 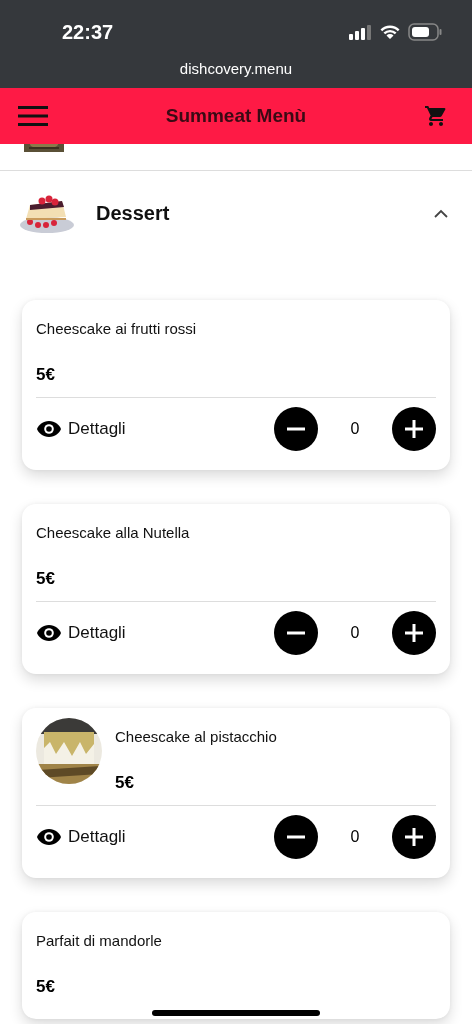 What do you see at coordinates (116, 328) in the screenshot?
I see `dish-name: Cheescake ai frutti rossi` at bounding box center [116, 328].